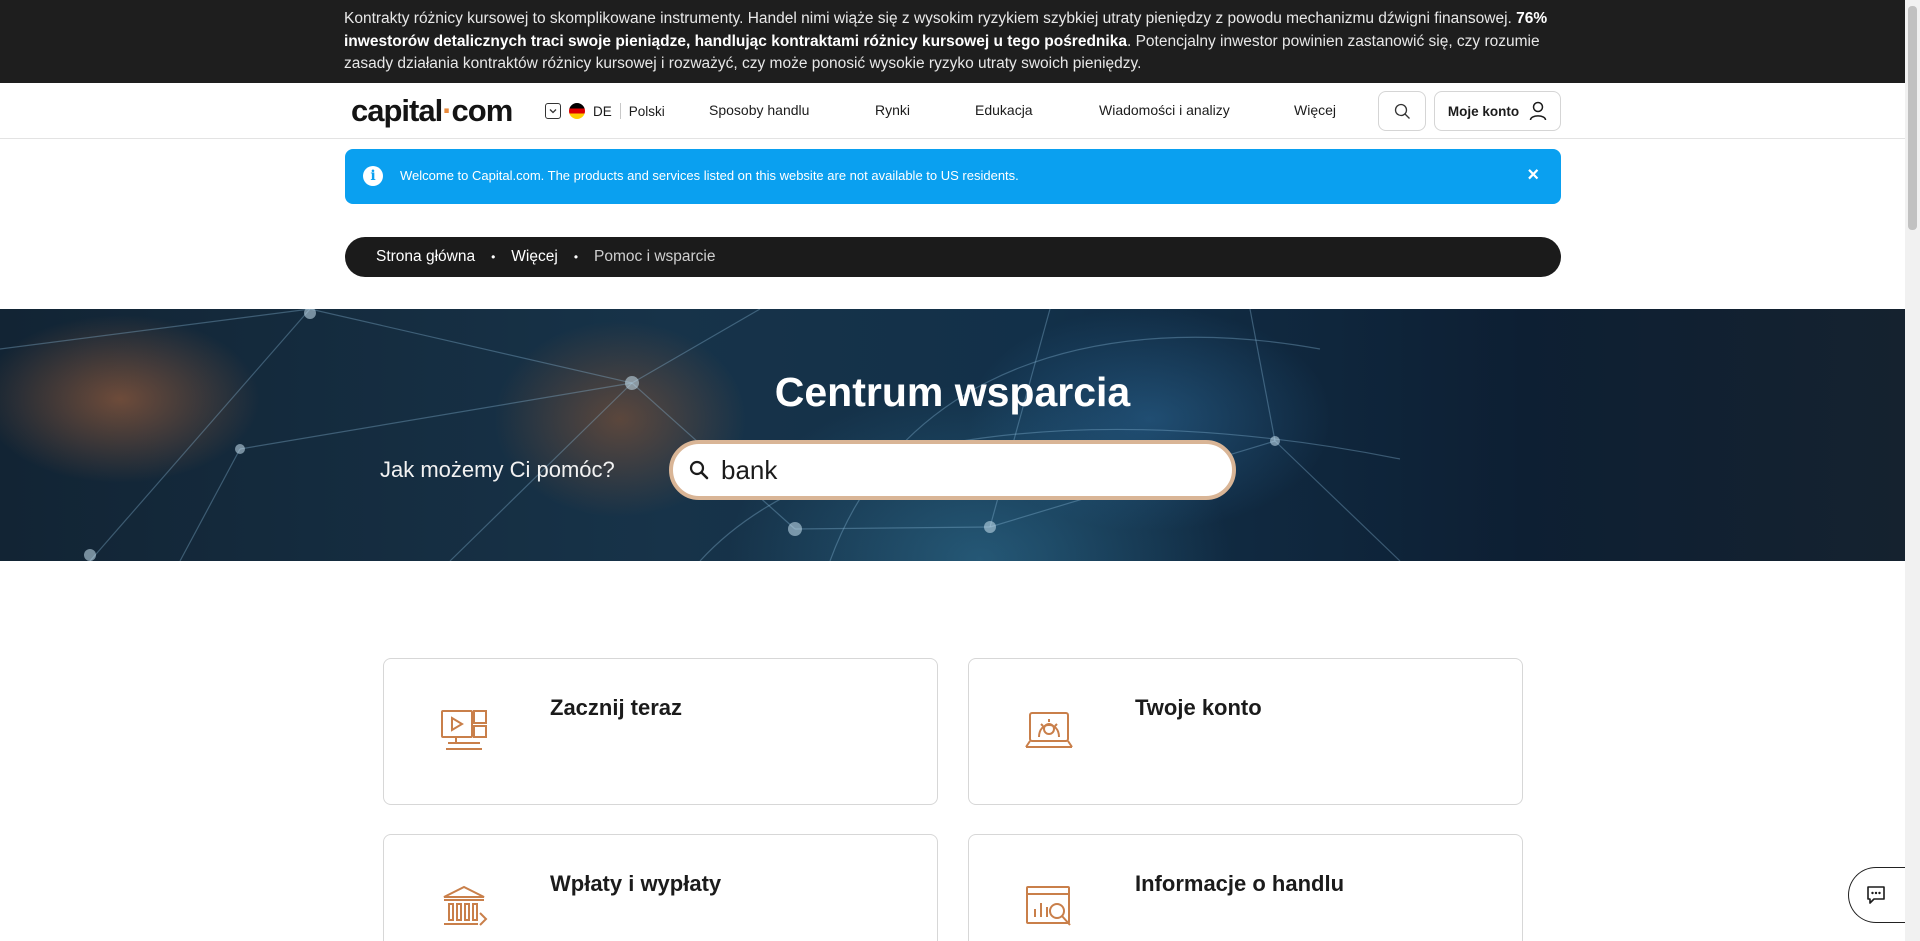 The height and width of the screenshot is (941, 1920). Describe the element at coordinates (1538, 111) in the screenshot. I see `user-icon` at that location.